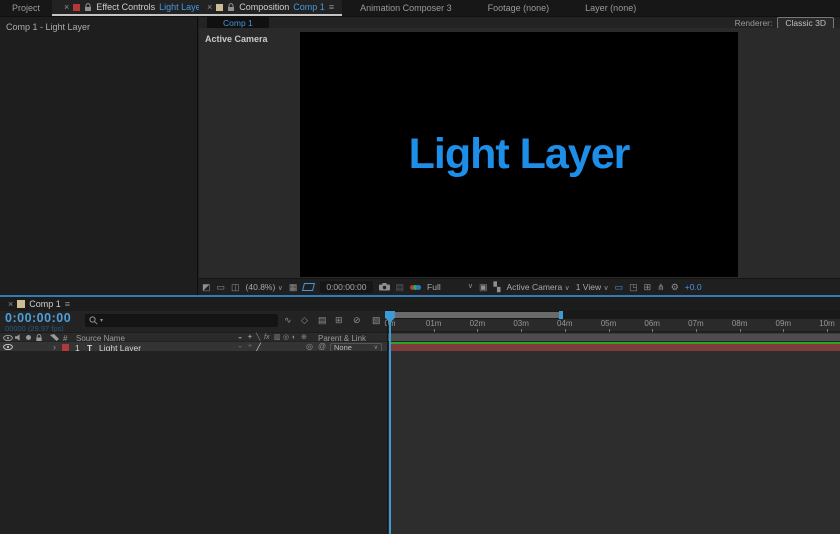 This screenshot has height=534, width=840. I want to click on motion-blur-switch-icon: ◎, so click(286, 337).